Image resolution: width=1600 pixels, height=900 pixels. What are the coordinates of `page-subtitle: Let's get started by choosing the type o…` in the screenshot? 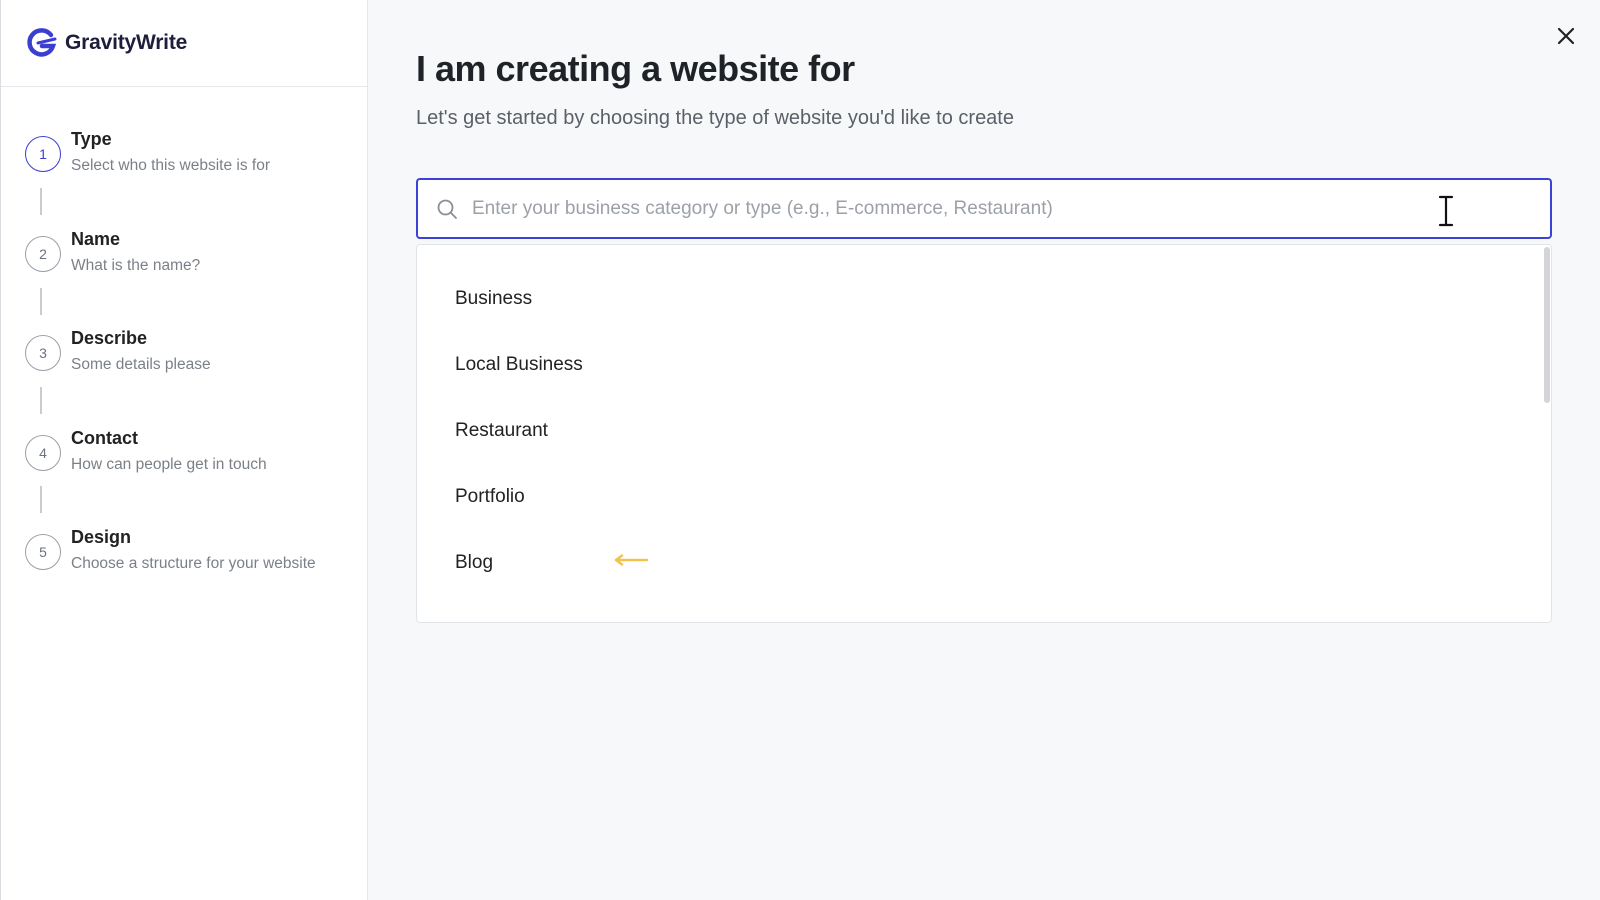 It's located at (715, 118).